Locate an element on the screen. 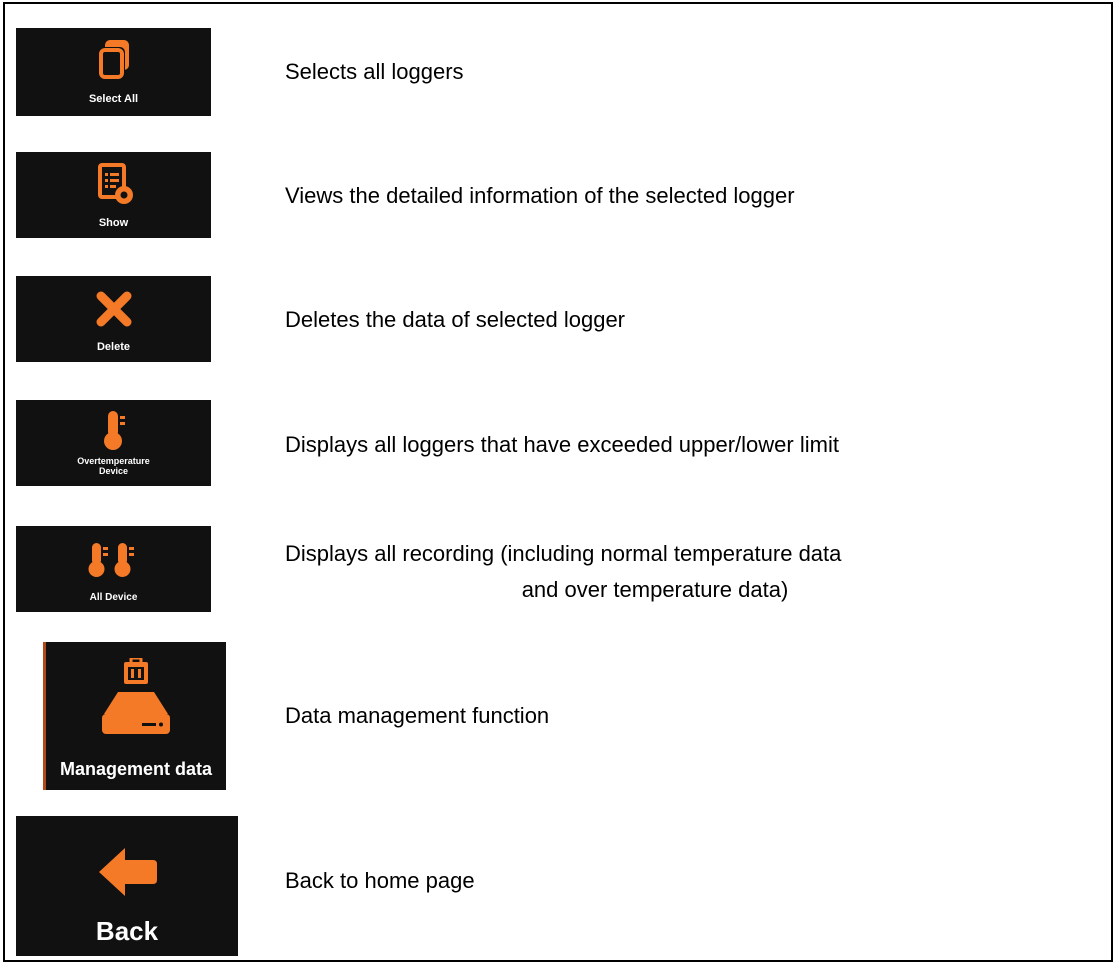 This screenshot has height=967, width=1118. show-button: Show is located at coordinates (113, 195).